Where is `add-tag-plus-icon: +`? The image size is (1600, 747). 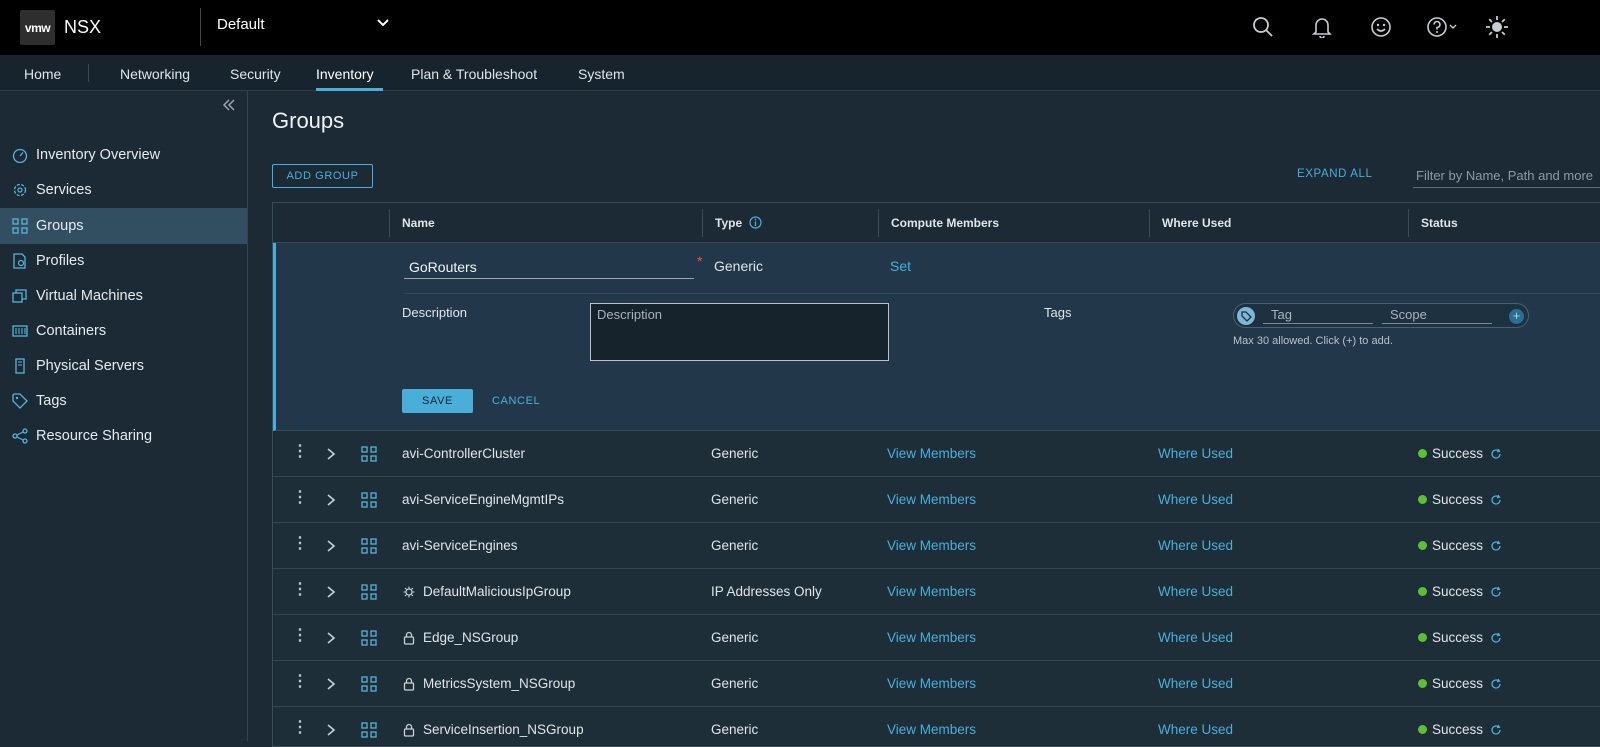 add-tag-plus-icon: + is located at coordinates (1516, 316).